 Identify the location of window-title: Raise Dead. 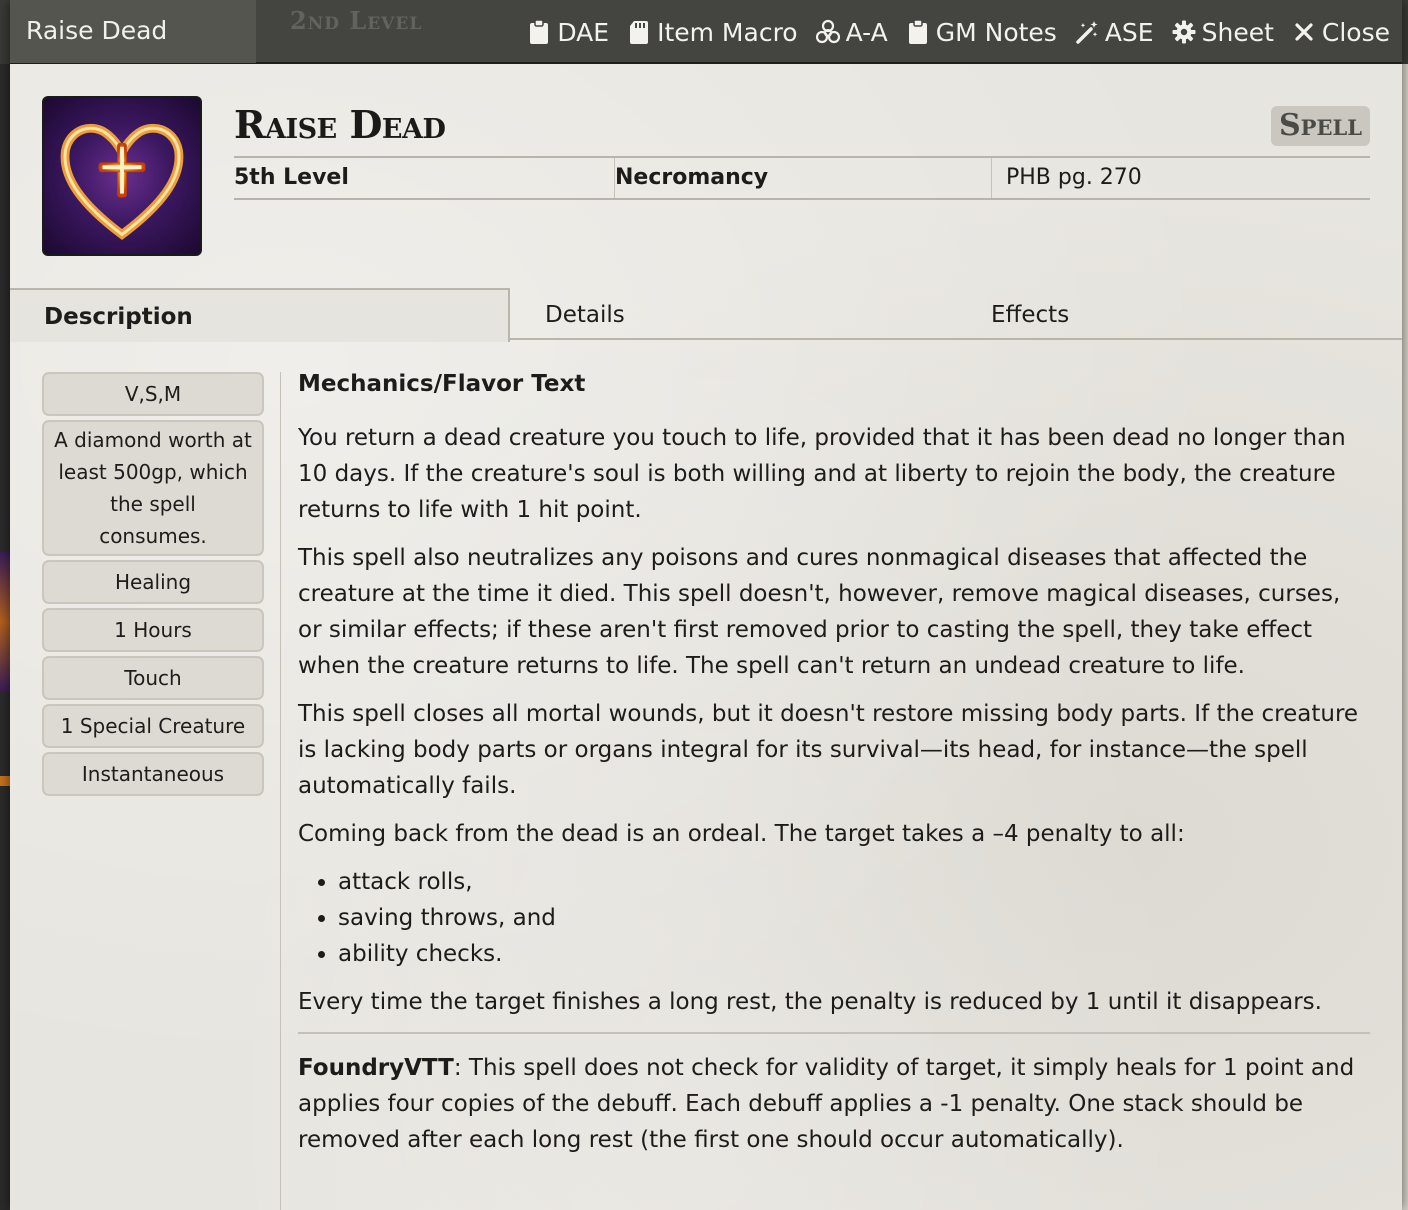
(133, 31).